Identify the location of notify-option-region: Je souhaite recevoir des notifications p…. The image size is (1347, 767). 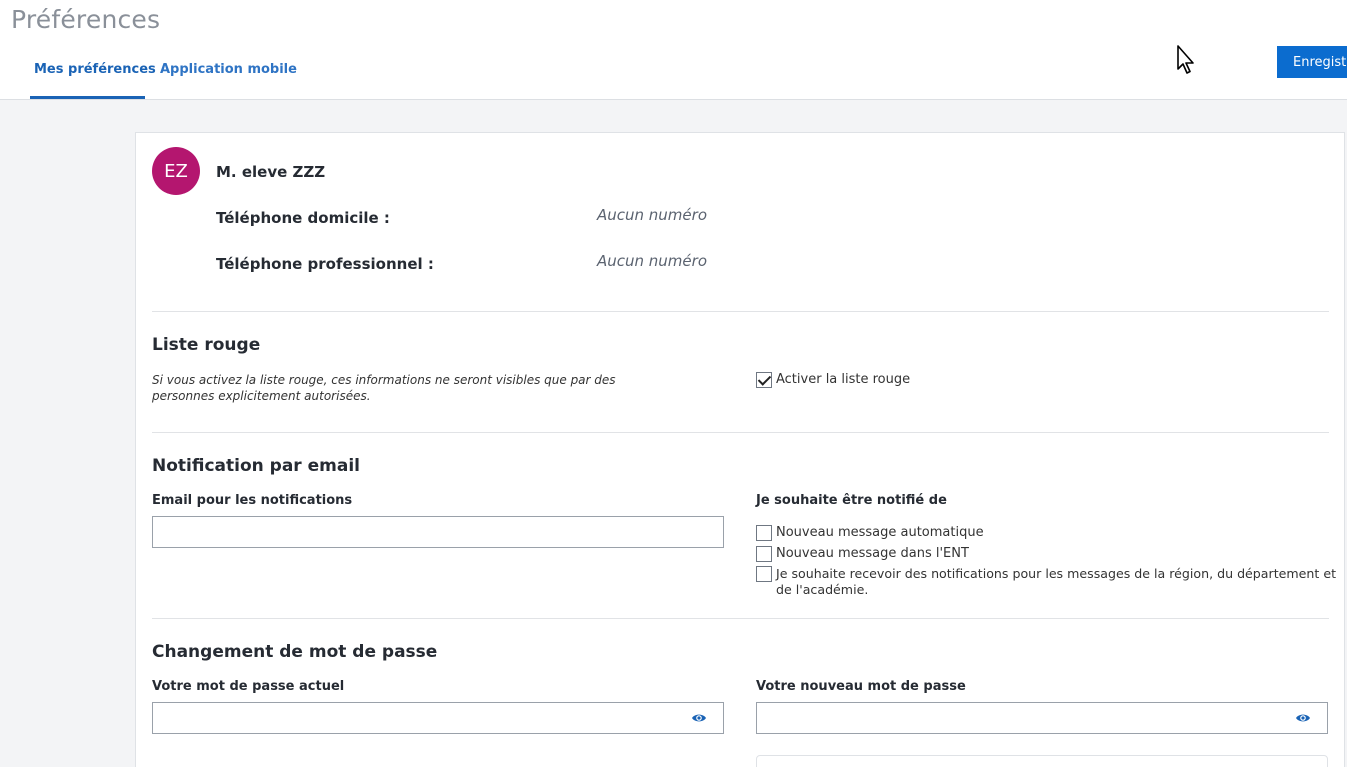
(1046, 582).